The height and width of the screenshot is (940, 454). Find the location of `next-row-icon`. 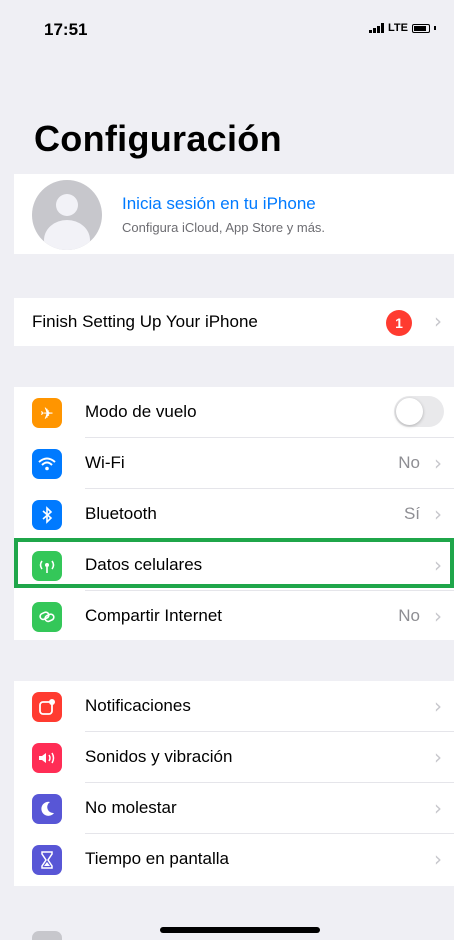

next-row-icon is located at coordinates (47, 935).